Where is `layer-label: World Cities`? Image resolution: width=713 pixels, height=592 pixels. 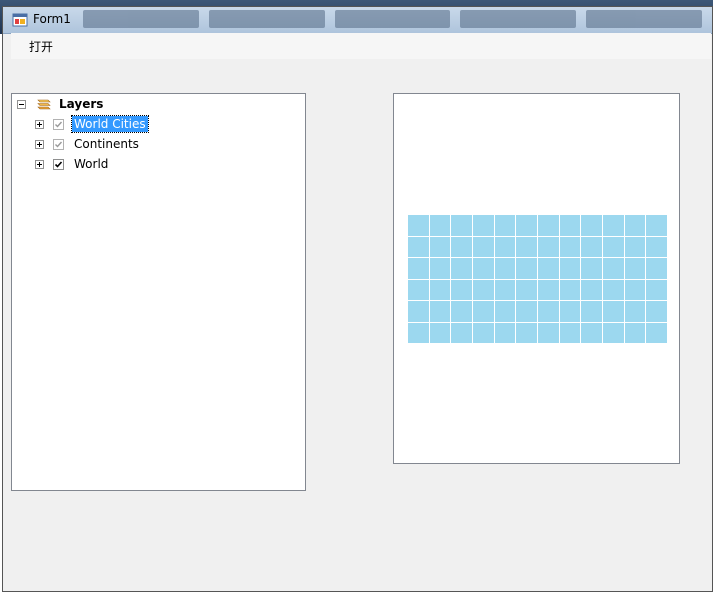
layer-label: World Cities is located at coordinates (110, 124).